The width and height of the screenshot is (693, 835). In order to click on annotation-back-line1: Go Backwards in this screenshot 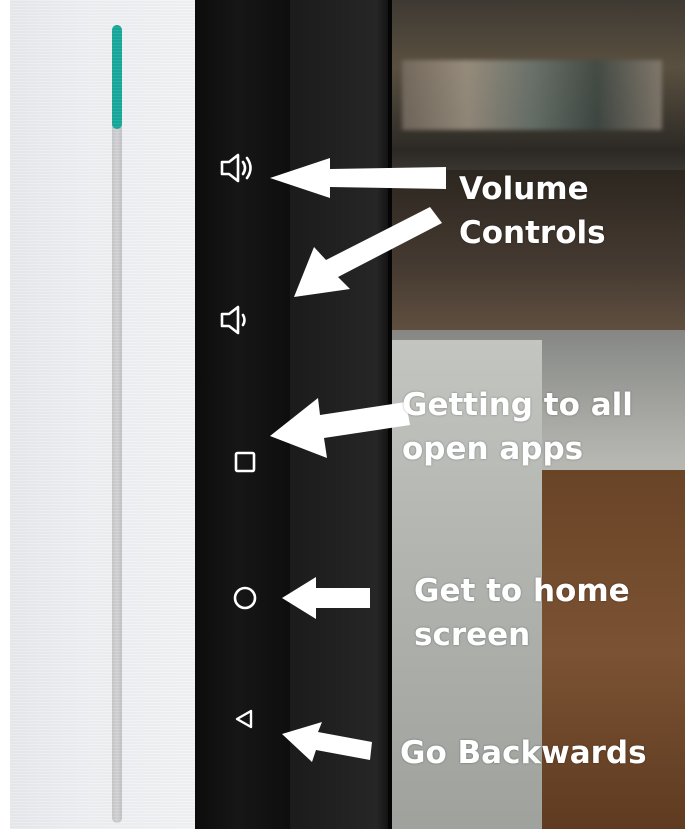, I will do `click(523, 753)`.